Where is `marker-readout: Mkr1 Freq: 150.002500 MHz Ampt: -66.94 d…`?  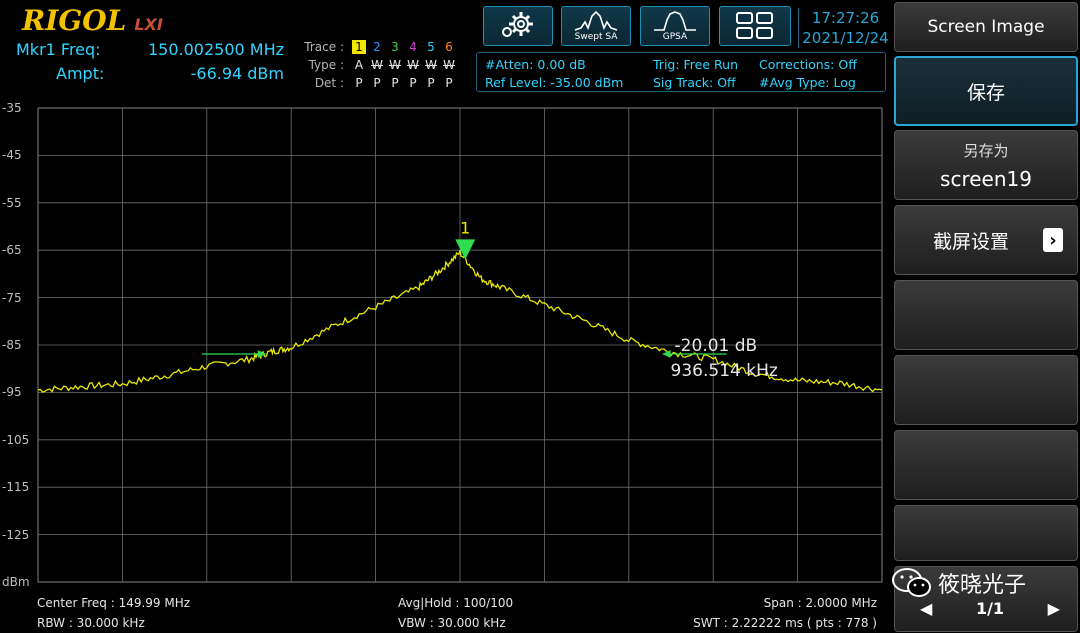
marker-readout: Mkr1 Freq: 150.002500 MHz Ampt: -66.94 d… is located at coordinates (150, 64).